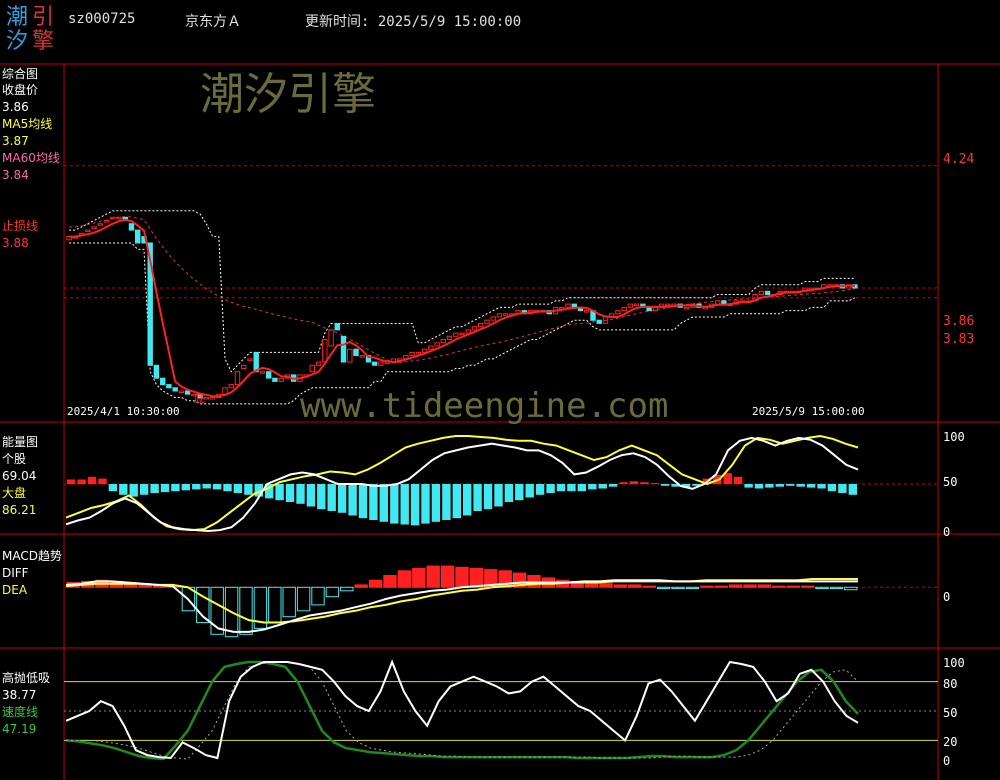  What do you see at coordinates (947, 532) in the screenshot?
I see `energy-tick-0: 0` at bounding box center [947, 532].